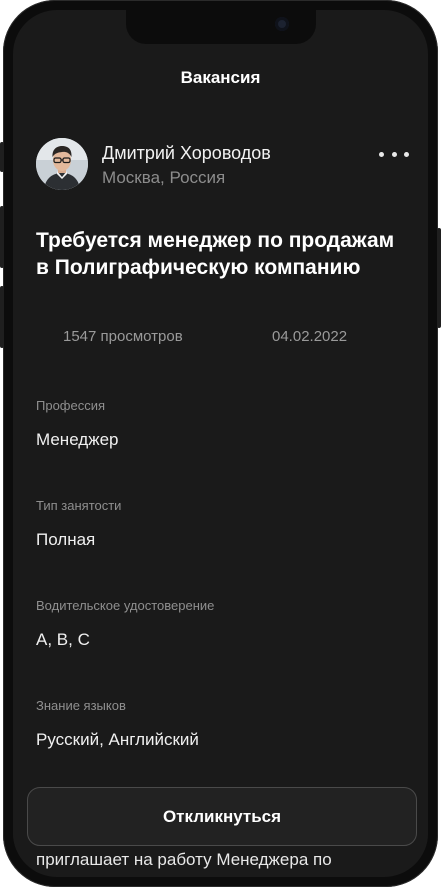 The width and height of the screenshot is (441, 889). I want to click on drivers-license-label: Водительское удостоверение, so click(125, 605).